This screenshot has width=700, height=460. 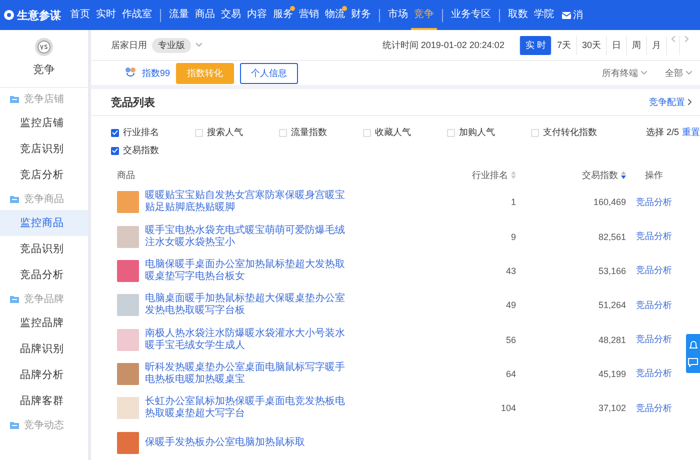 What do you see at coordinates (489, 132) in the screenshot?
I see `filter-checkbox: 加购人气` at bounding box center [489, 132].